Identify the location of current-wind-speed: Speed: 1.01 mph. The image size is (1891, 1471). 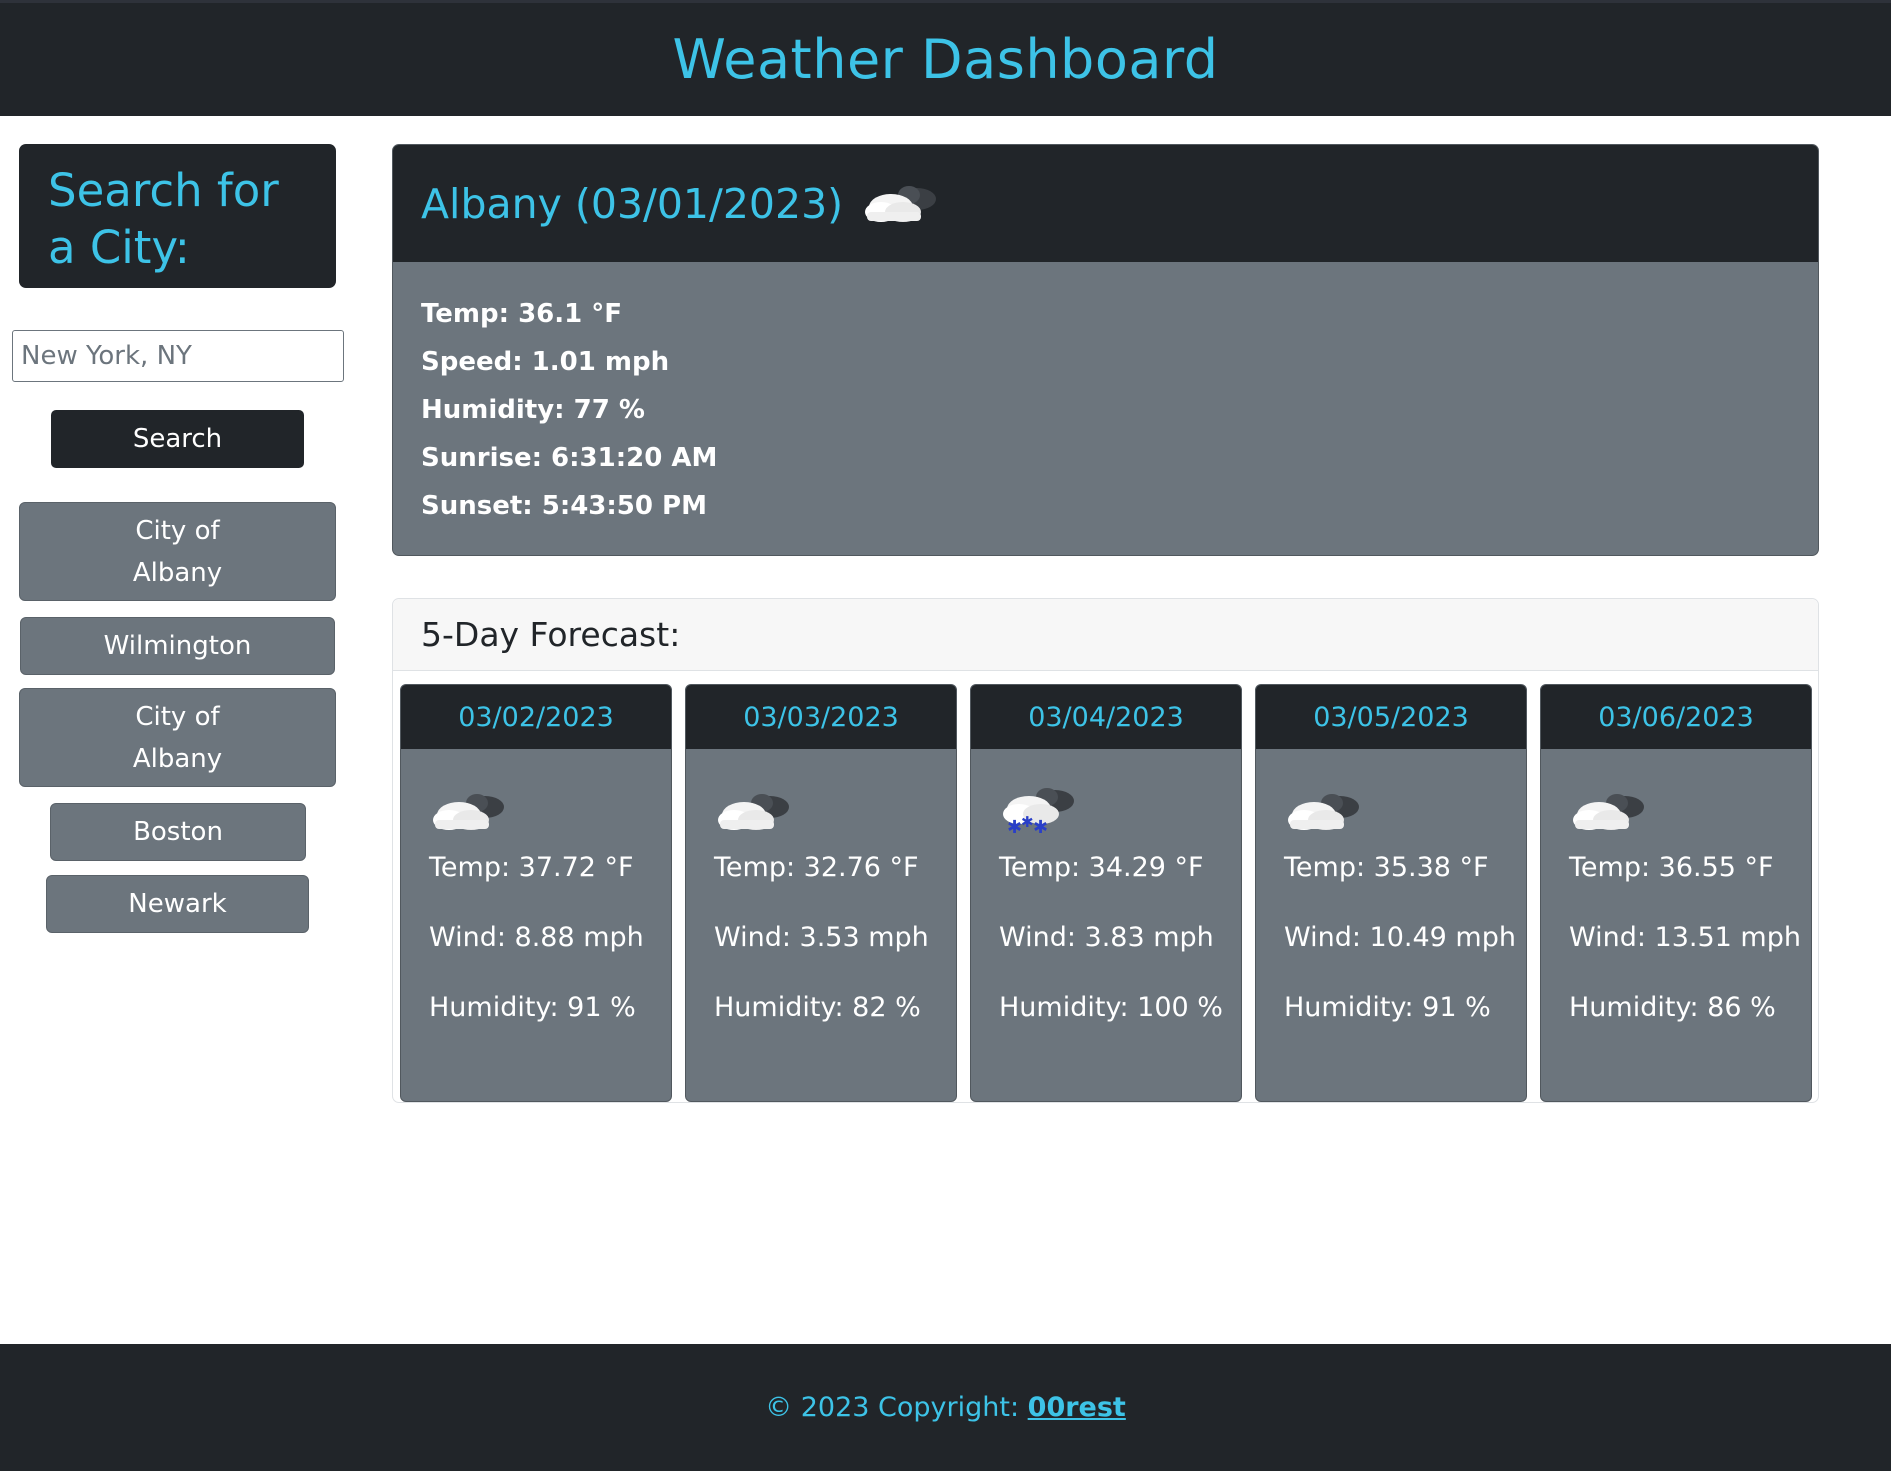
(545, 362).